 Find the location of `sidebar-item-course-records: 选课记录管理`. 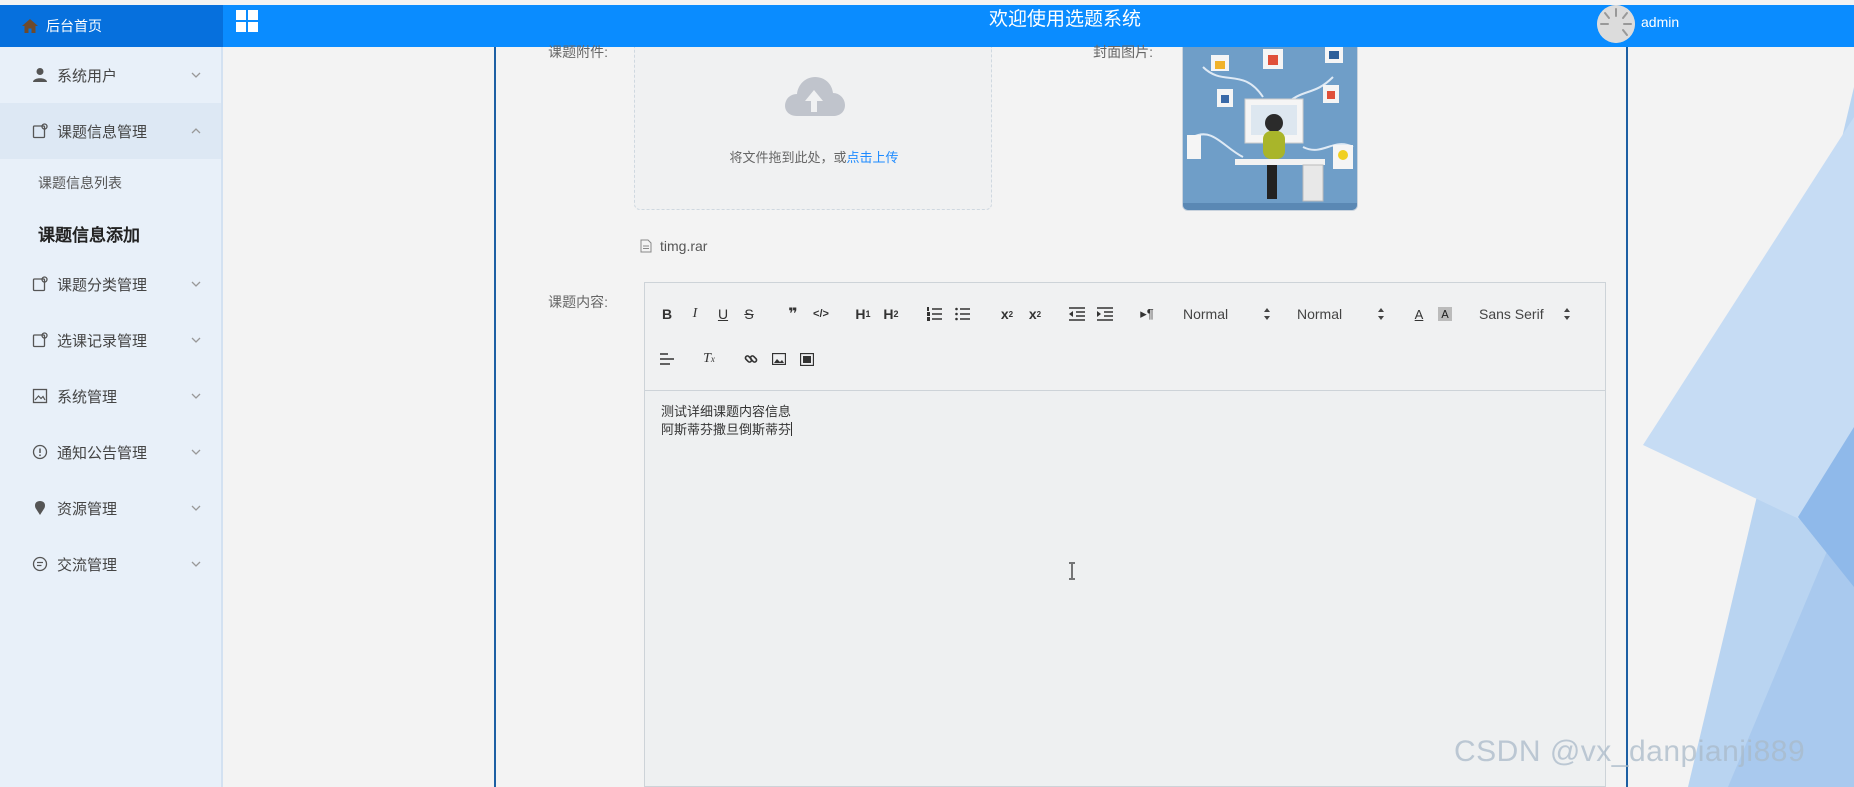

sidebar-item-course-records: 选课记录管理 is located at coordinates (110, 340).